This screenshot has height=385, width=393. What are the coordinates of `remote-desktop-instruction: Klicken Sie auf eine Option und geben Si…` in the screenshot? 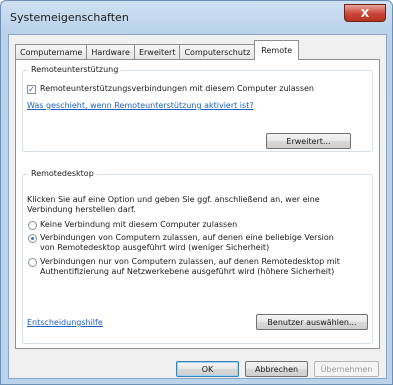 It's located at (173, 204).